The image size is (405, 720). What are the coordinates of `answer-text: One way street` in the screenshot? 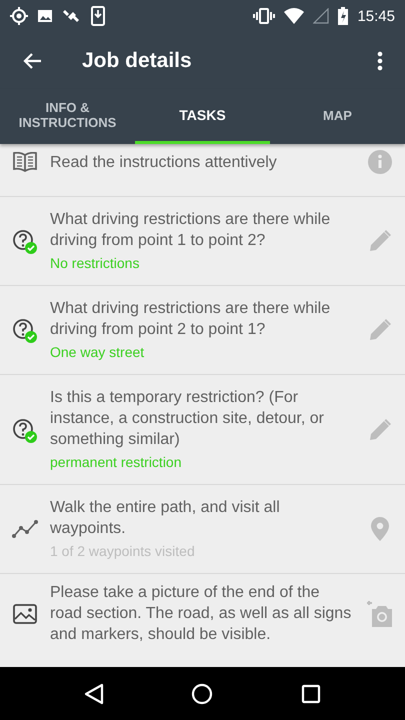 It's located at (98, 352).